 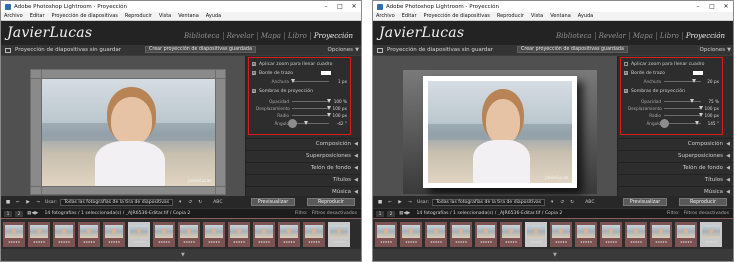 What do you see at coordinates (357, 50) in the screenshot?
I see `collapse-triangle-icon: ▼` at bounding box center [357, 50].